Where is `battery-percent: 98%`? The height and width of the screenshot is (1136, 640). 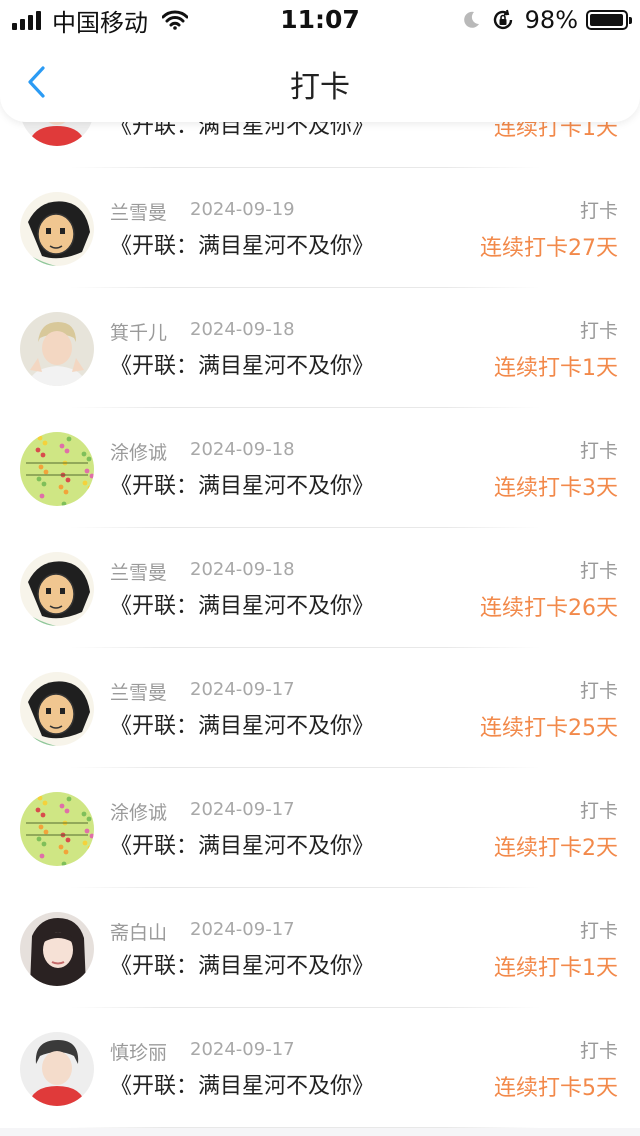 battery-percent: 98% is located at coordinates (551, 20).